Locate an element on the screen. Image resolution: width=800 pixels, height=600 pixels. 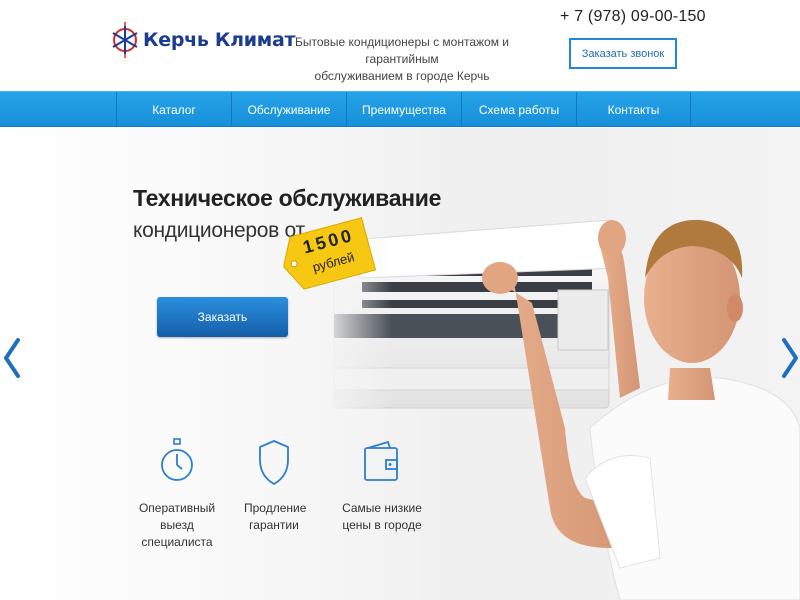
shield-icon is located at coordinates (274, 462).